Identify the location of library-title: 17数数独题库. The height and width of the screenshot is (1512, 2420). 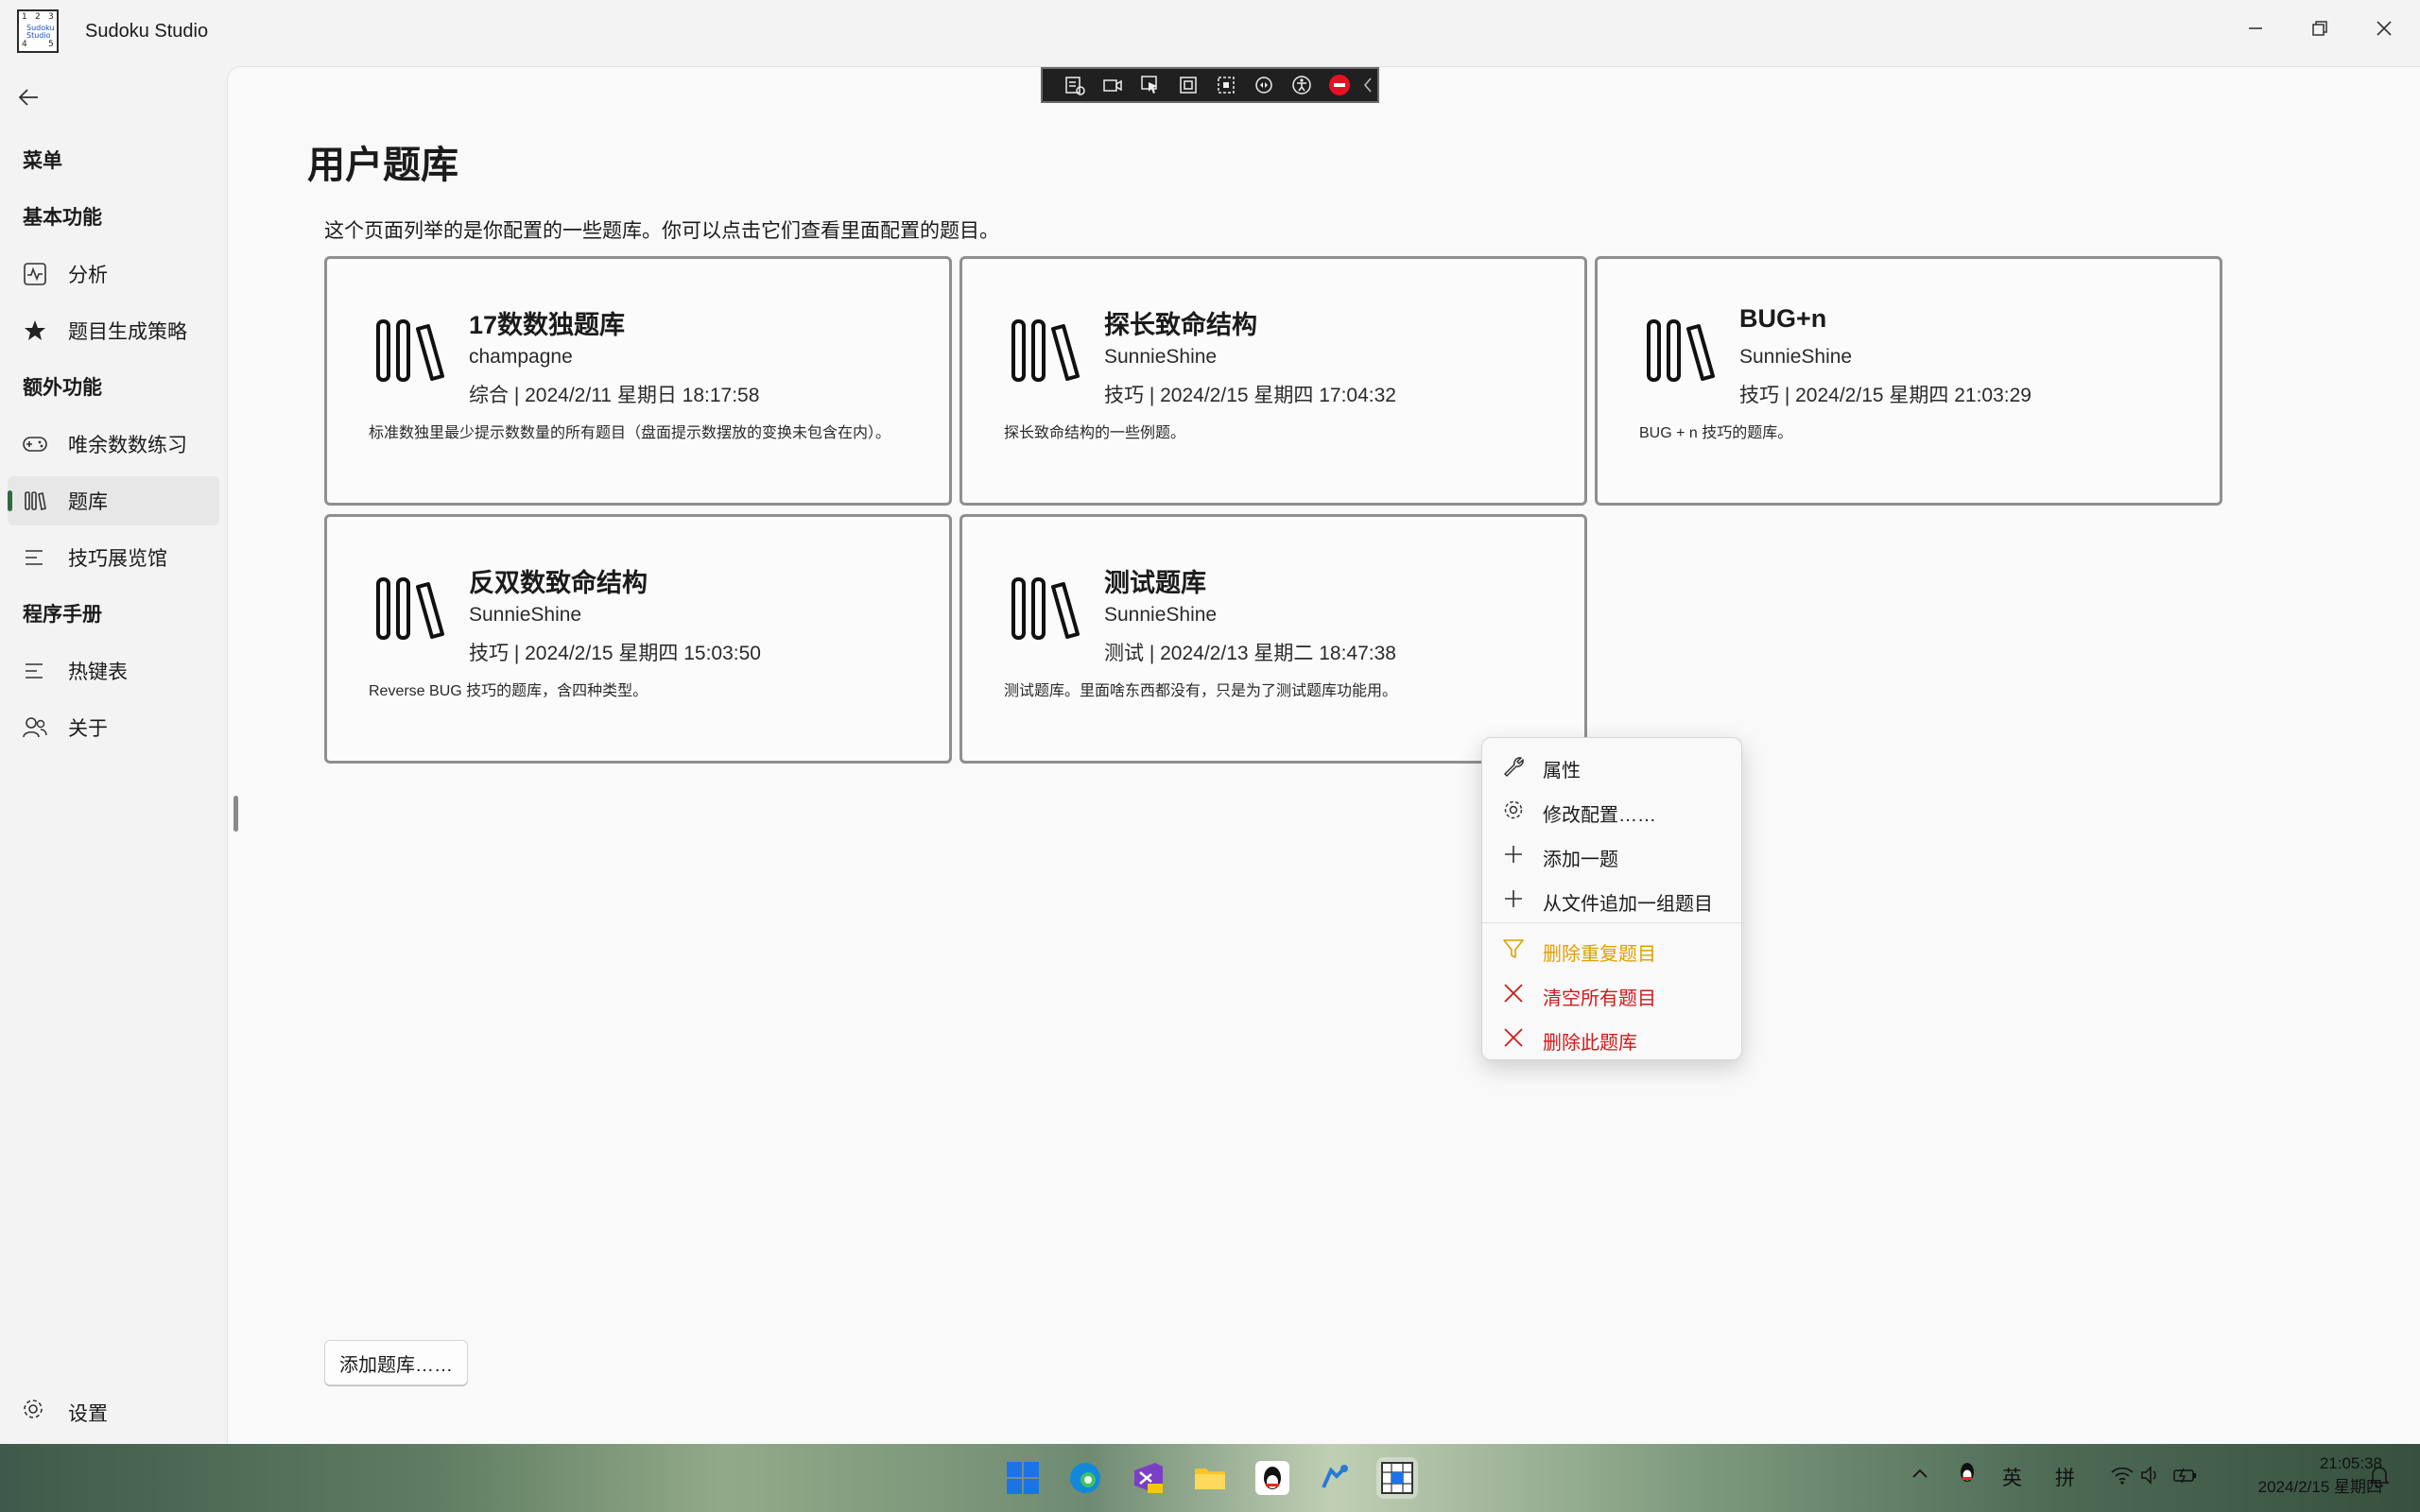
(547, 325).